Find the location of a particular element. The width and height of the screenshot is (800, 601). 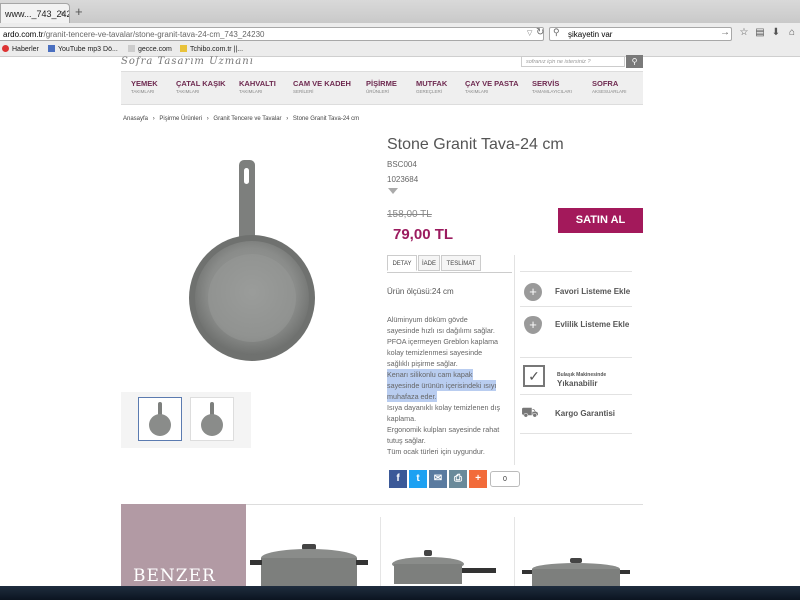

site-search-button: ⚲ is located at coordinates (634, 61).